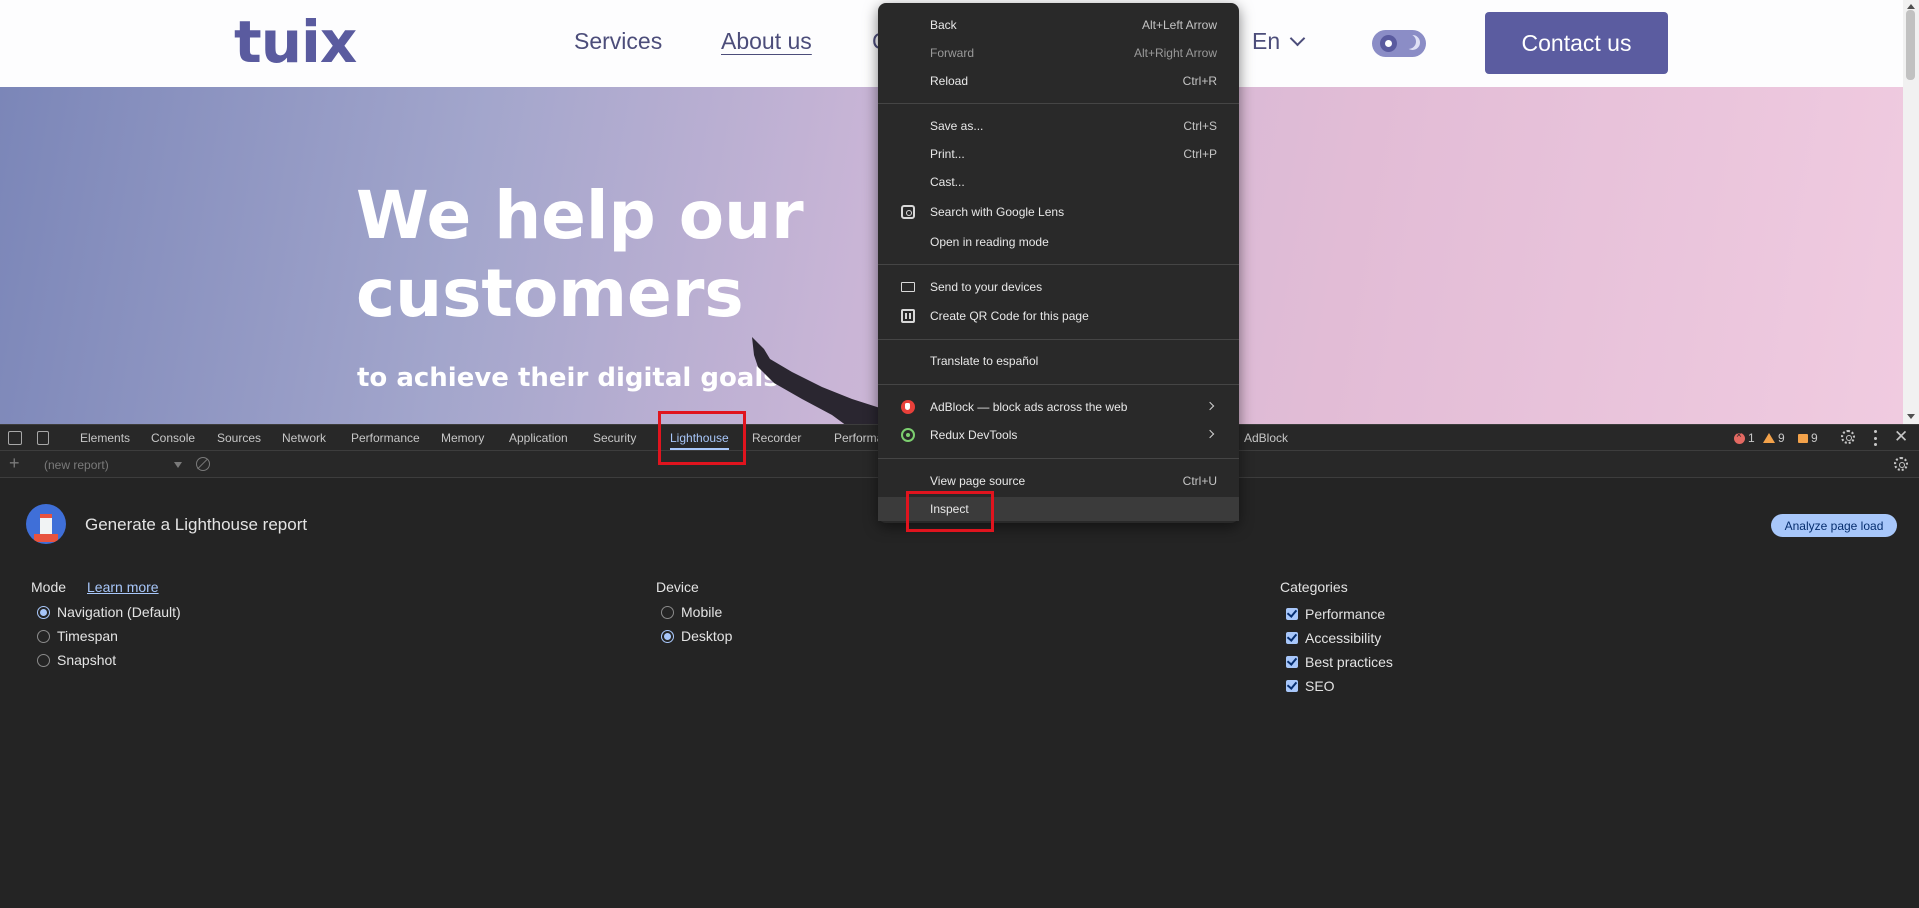 This screenshot has width=1919, height=908. I want to click on settings-gear-icon, so click(1848, 437).